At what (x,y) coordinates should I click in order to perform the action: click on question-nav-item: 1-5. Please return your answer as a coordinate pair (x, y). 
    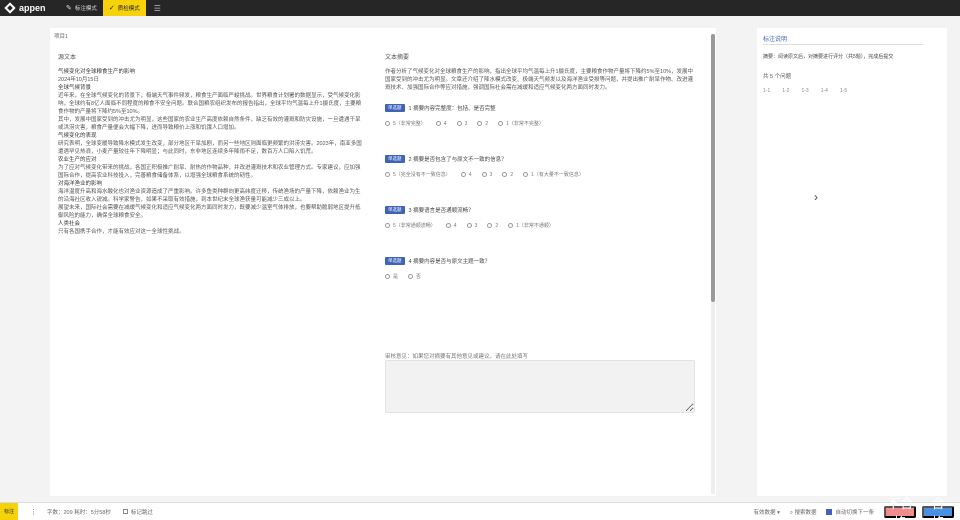
    Looking at the image, I should click on (843, 91).